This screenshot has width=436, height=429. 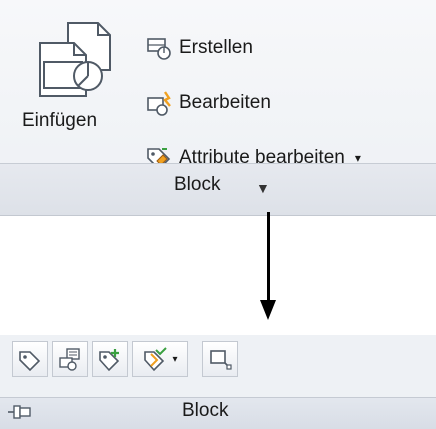 What do you see at coordinates (159, 49) in the screenshot?
I see `block-create-icon` at bounding box center [159, 49].